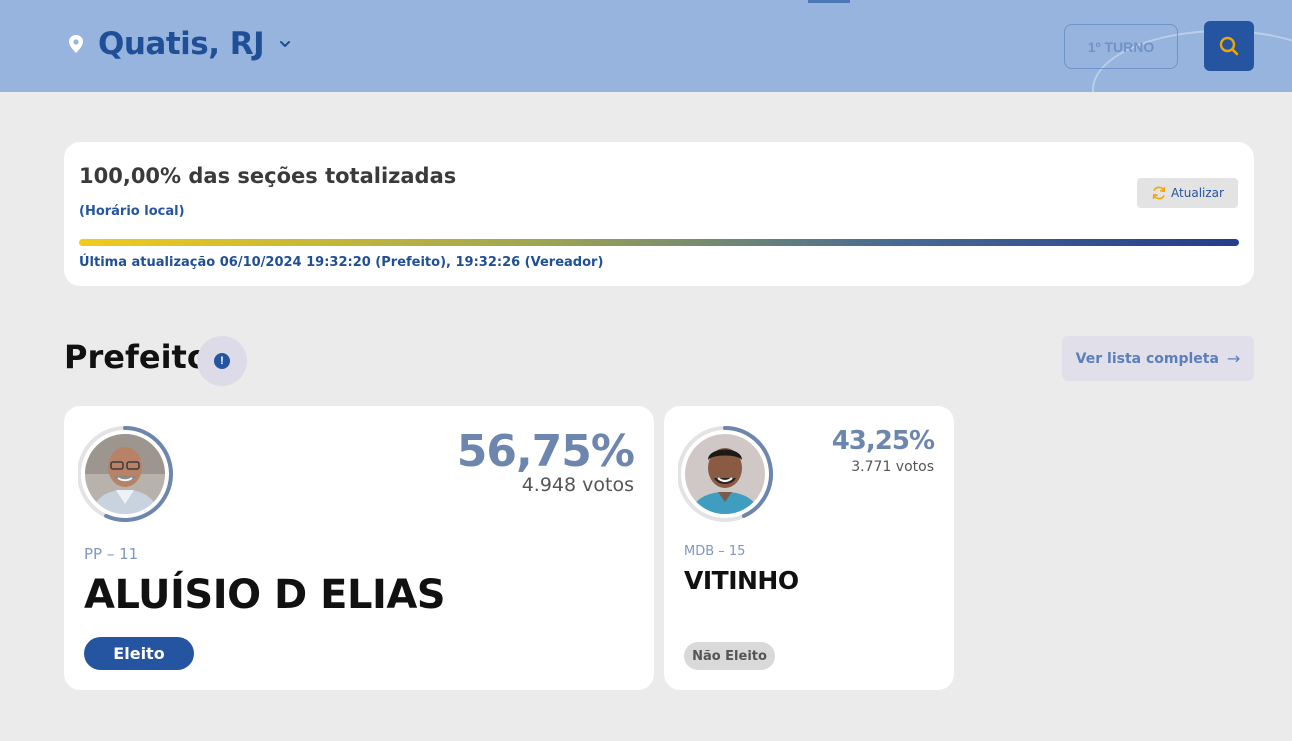 This screenshot has width=1292, height=741. I want to click on info-button: !, so click(222, 361).